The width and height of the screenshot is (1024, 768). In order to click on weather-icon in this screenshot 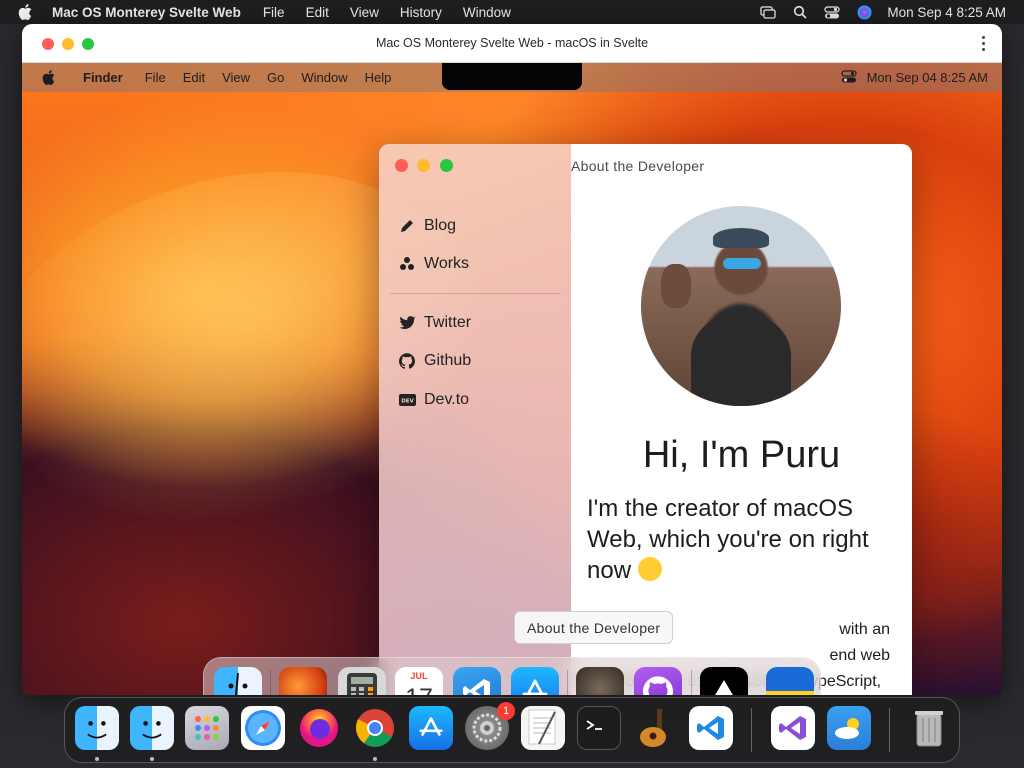, I will do `click(849, 728)`.